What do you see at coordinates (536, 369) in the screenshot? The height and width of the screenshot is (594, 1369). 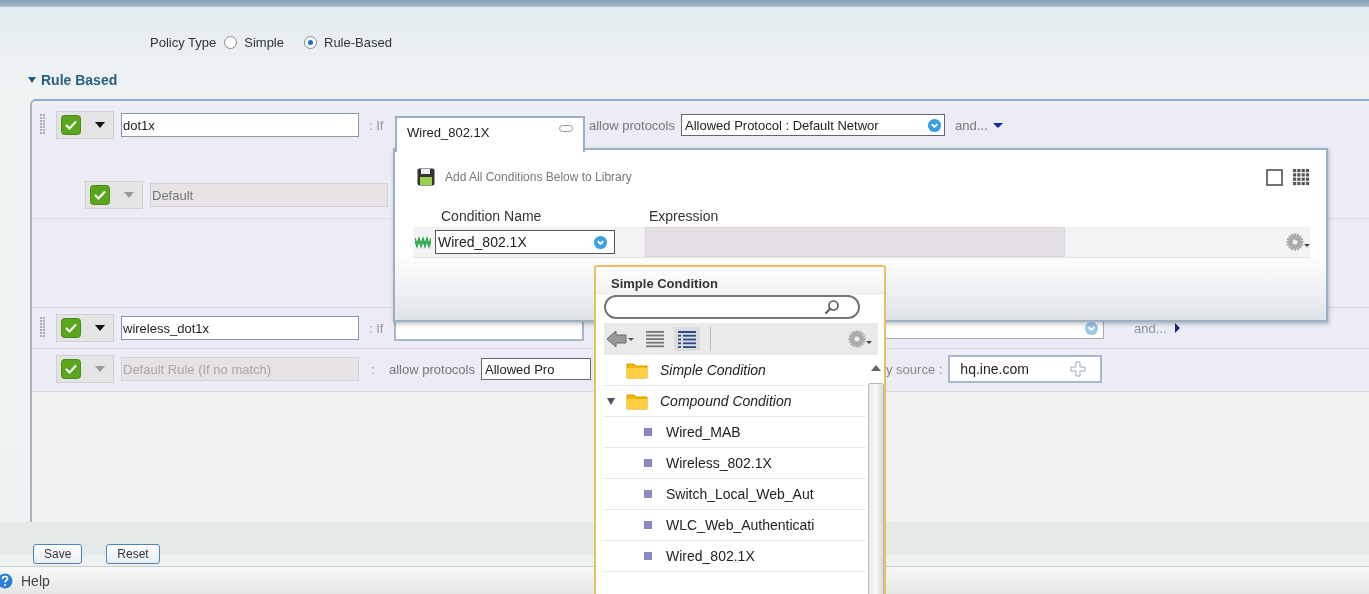 I see `protocols-dropdown: Allowed Pro` at bounding box center [536, 369].